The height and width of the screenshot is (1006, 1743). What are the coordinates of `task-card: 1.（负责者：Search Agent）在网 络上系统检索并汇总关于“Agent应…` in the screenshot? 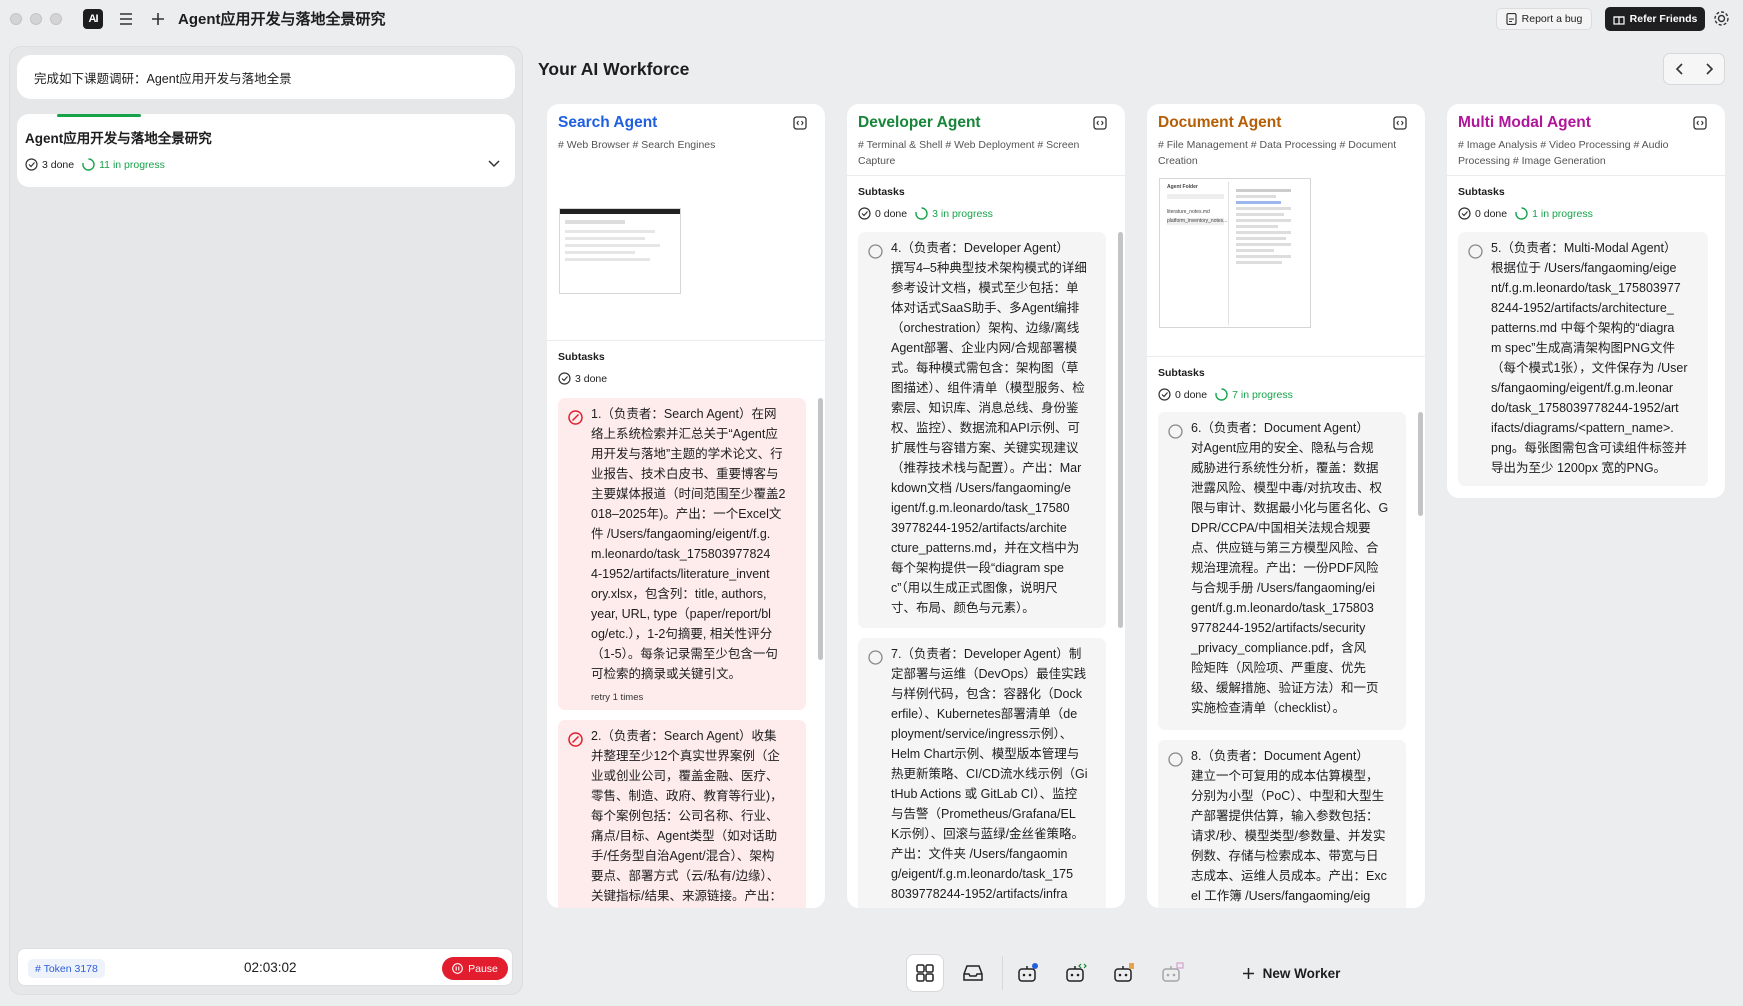 It's located at (682, 554).